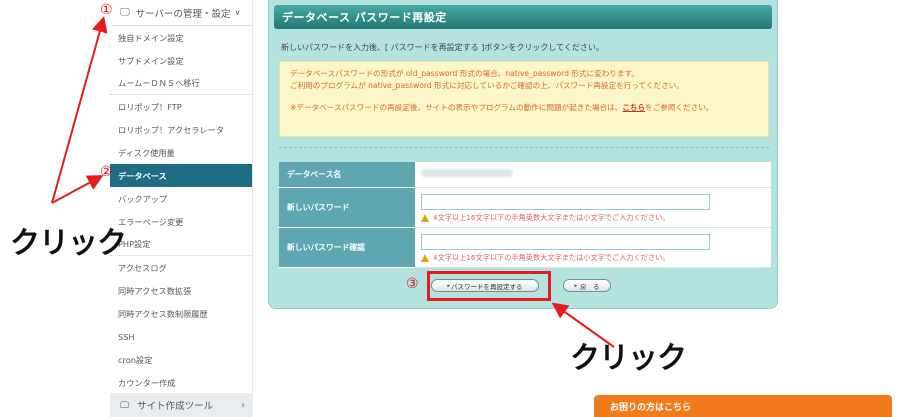 Image resolution: width=900 pixels, height=417 pixels. What do you see at coordinates (743, 406) in the screenshot?
I see `help-button: お困りの方はこちら` at bounding box center [743, 406].